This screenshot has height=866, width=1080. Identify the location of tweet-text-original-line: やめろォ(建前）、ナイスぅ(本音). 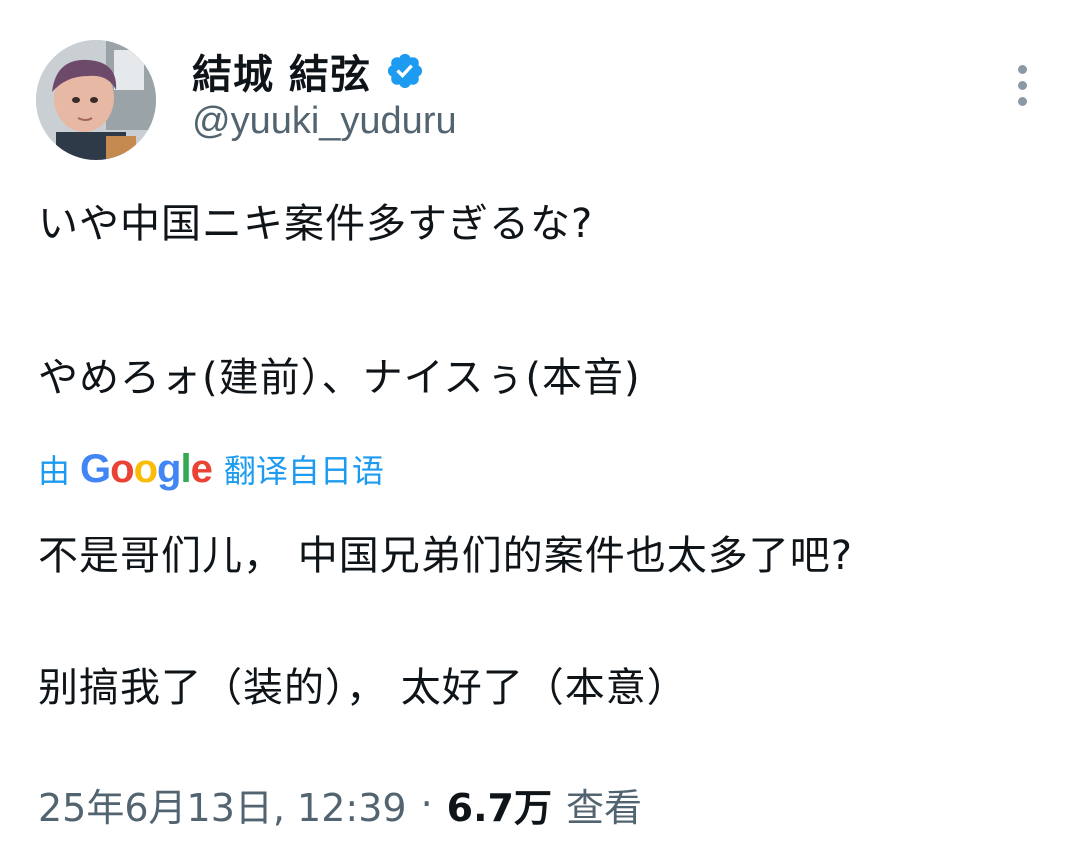
(339, 378).